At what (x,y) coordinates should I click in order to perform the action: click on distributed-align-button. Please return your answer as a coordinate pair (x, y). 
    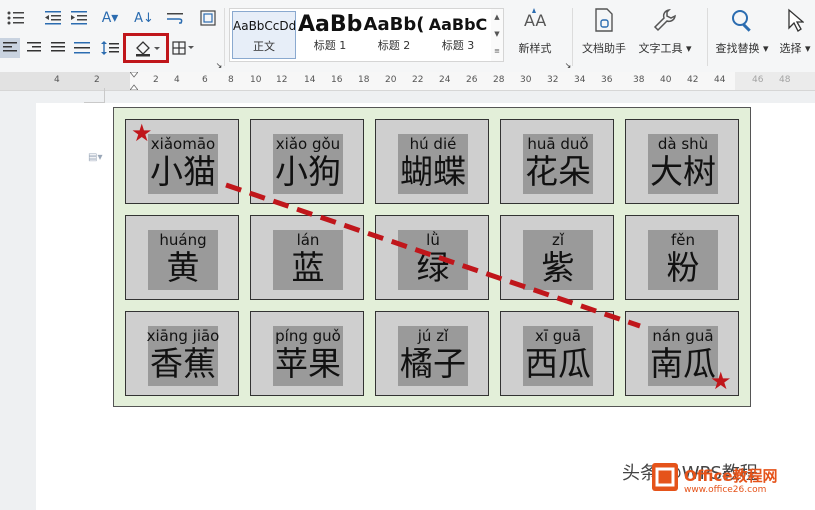
    Looking at the image, I should click on (82, 48).